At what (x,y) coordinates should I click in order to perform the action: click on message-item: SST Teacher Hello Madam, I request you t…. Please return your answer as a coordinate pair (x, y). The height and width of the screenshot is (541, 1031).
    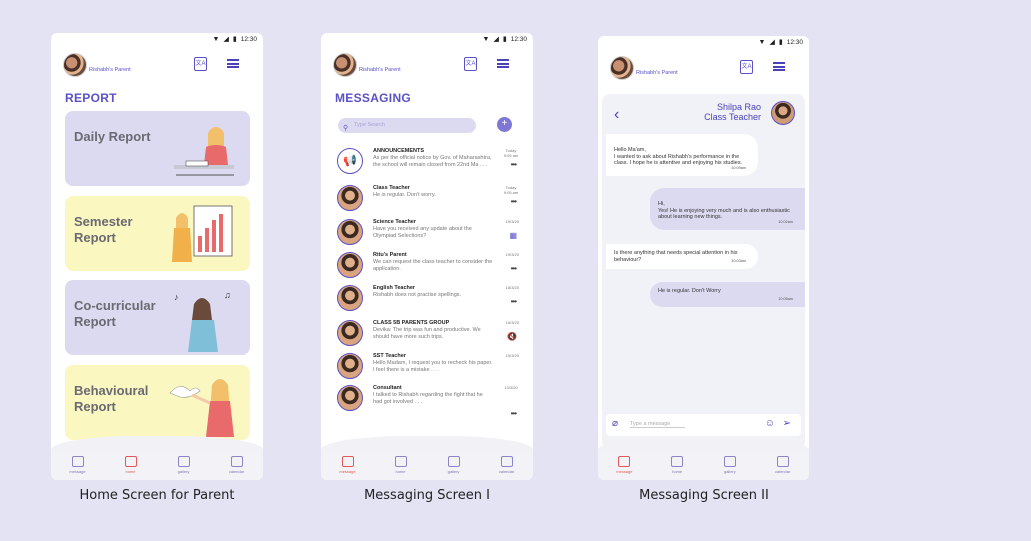
    Looking at the image, I should click on (429, 369).